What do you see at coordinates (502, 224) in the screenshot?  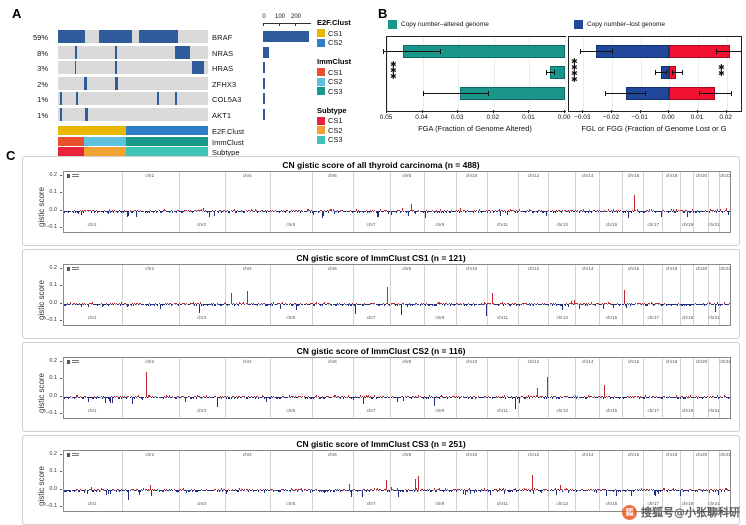 I see `chromosome-label: chr11` at bounding box center [502, 224].